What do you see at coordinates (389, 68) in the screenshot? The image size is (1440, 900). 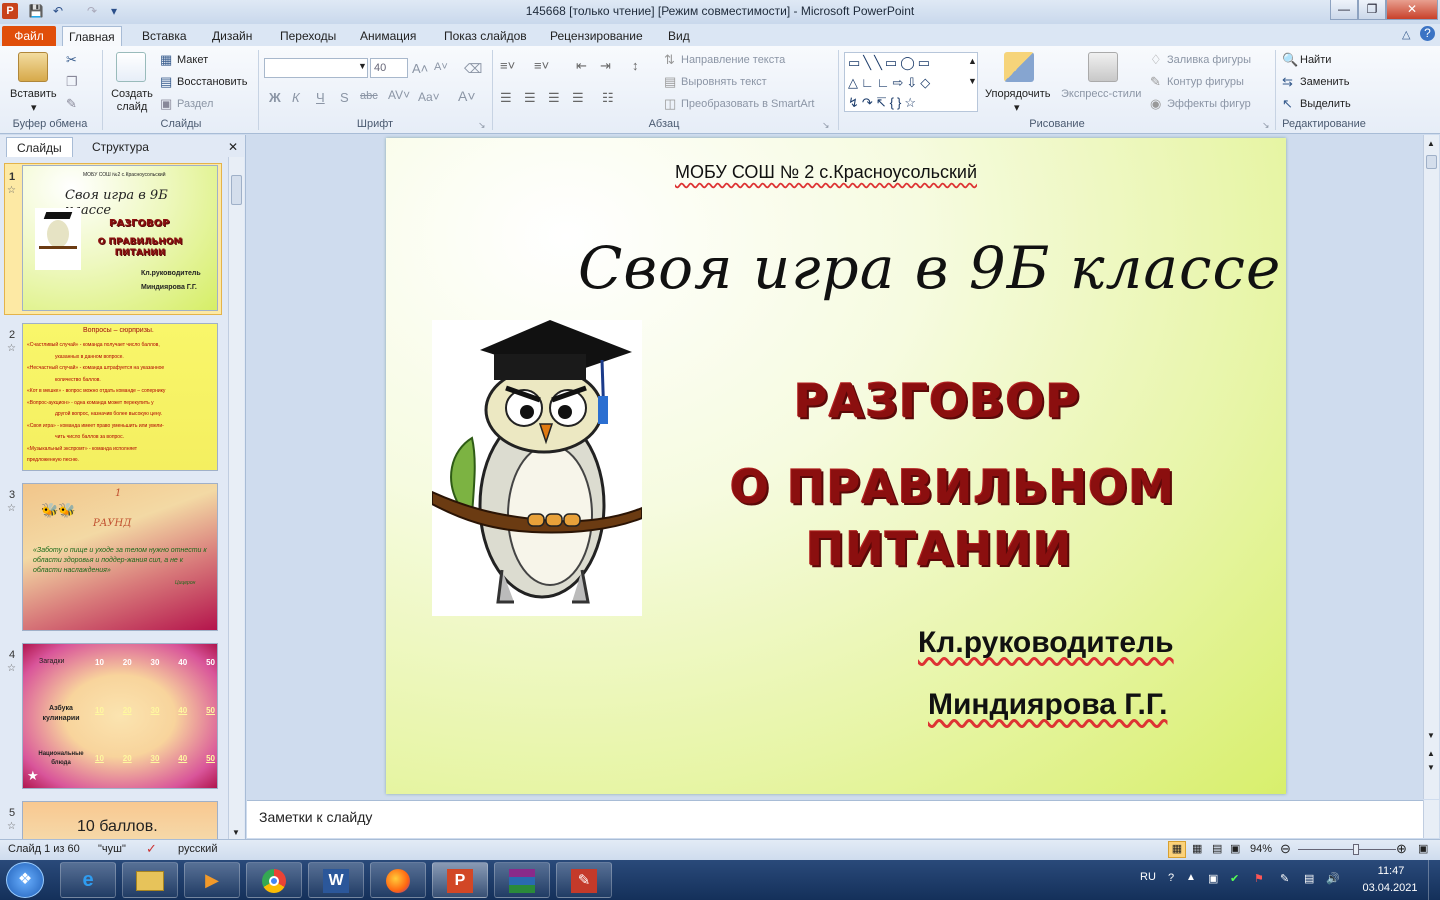 I see `font-size-input: 40` at bounding box center [389, 68].